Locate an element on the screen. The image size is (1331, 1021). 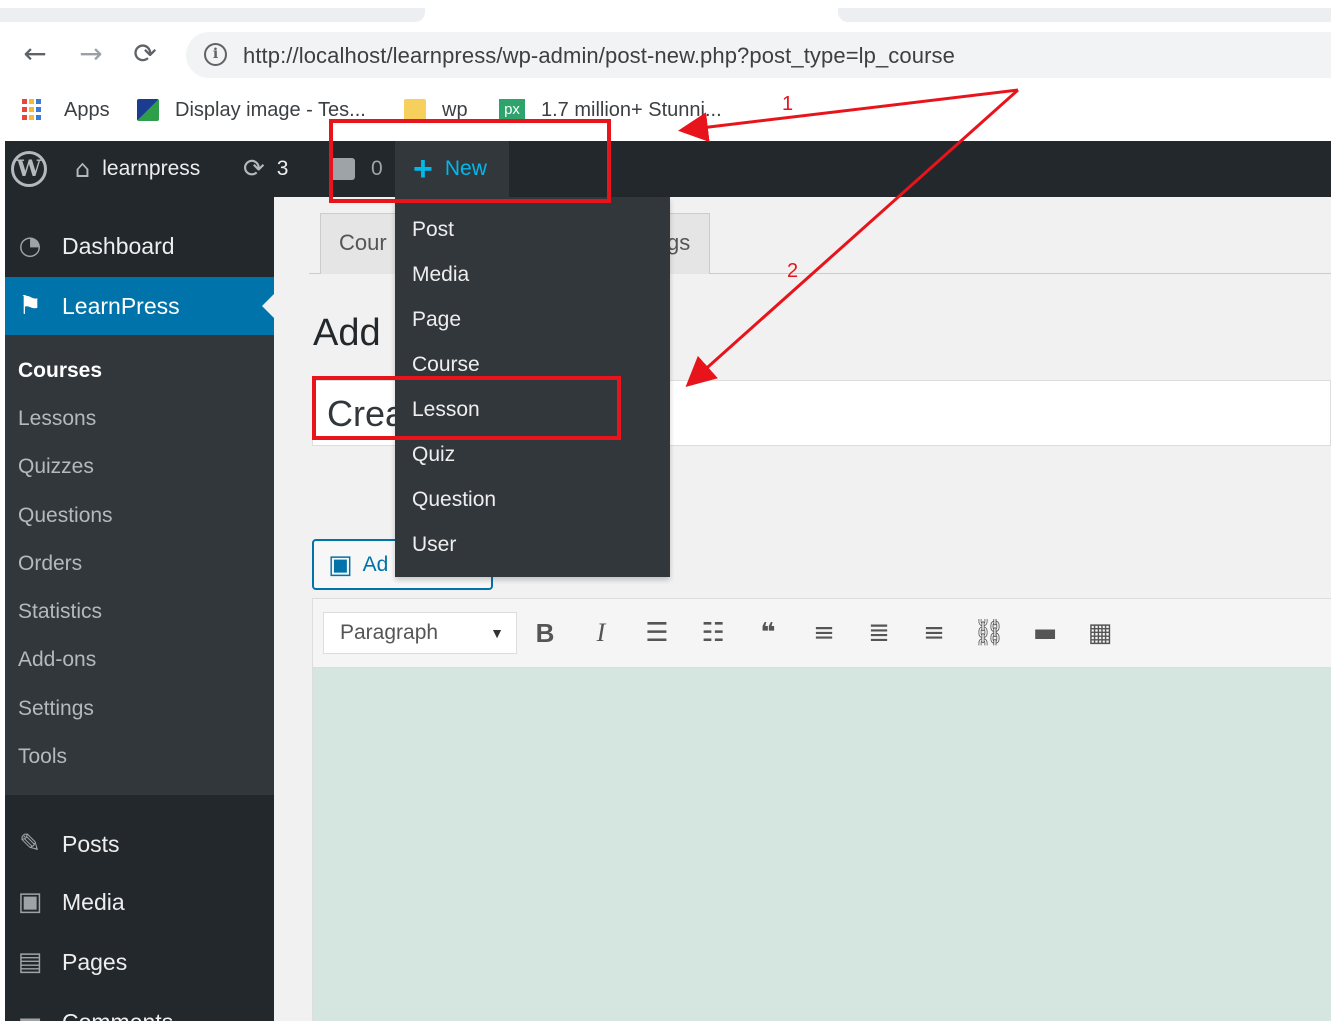
site-name: learnpress is located at coordinates (151, 168).